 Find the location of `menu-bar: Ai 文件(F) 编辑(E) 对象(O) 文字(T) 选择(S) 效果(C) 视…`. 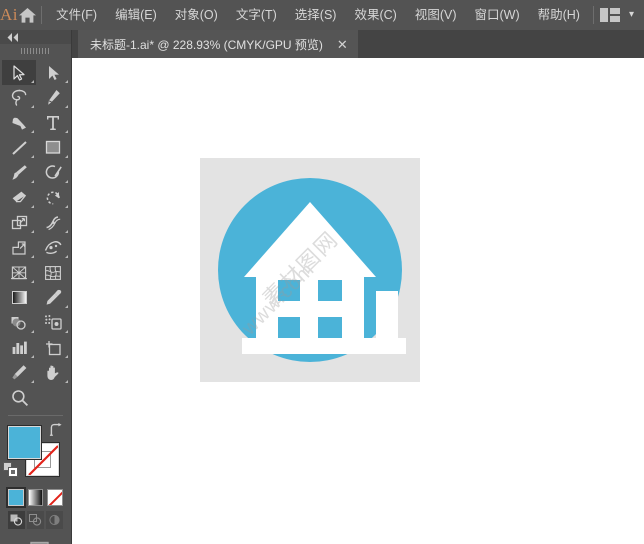

menu-bar: Ai 文件(F) 编辑(E) 对象(O) 文字(T) 选择(S) 效果(C) 视… is located at coordinates (322, 15).